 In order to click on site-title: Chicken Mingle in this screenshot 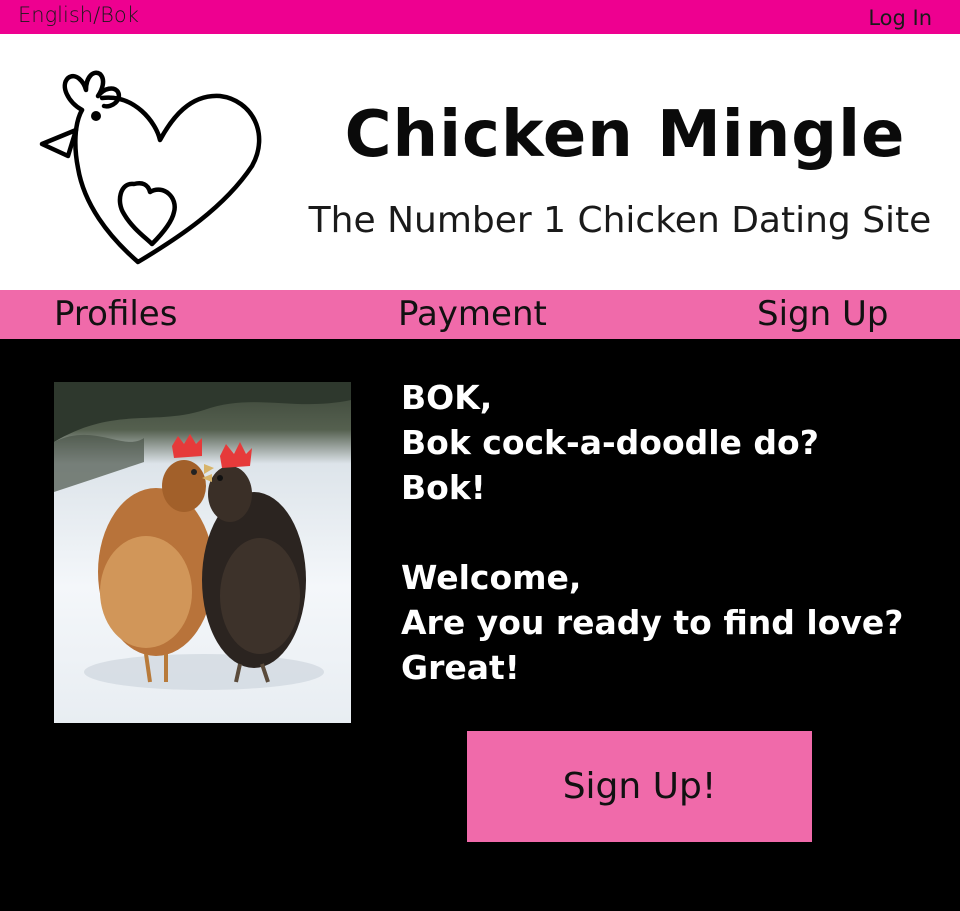, I will do `click(625, 135)`.